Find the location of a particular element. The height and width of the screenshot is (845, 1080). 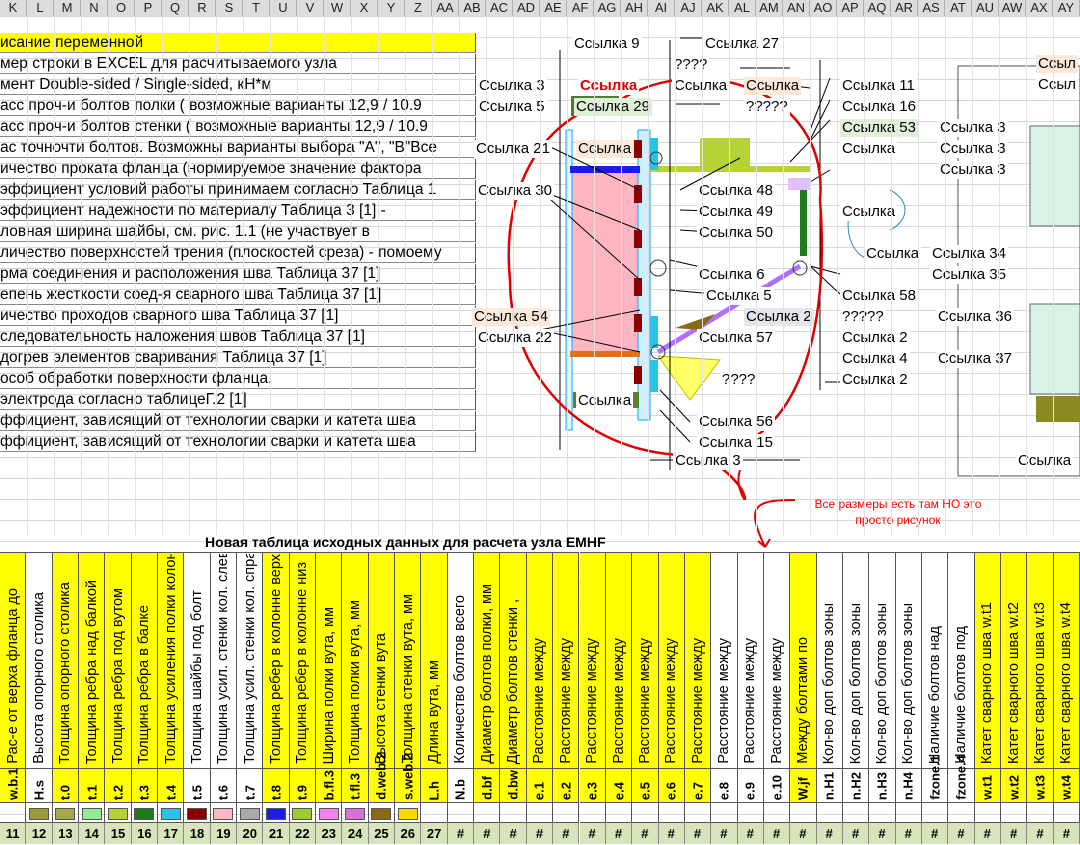

column-header-al: AL is located at coordinates (742, 8).